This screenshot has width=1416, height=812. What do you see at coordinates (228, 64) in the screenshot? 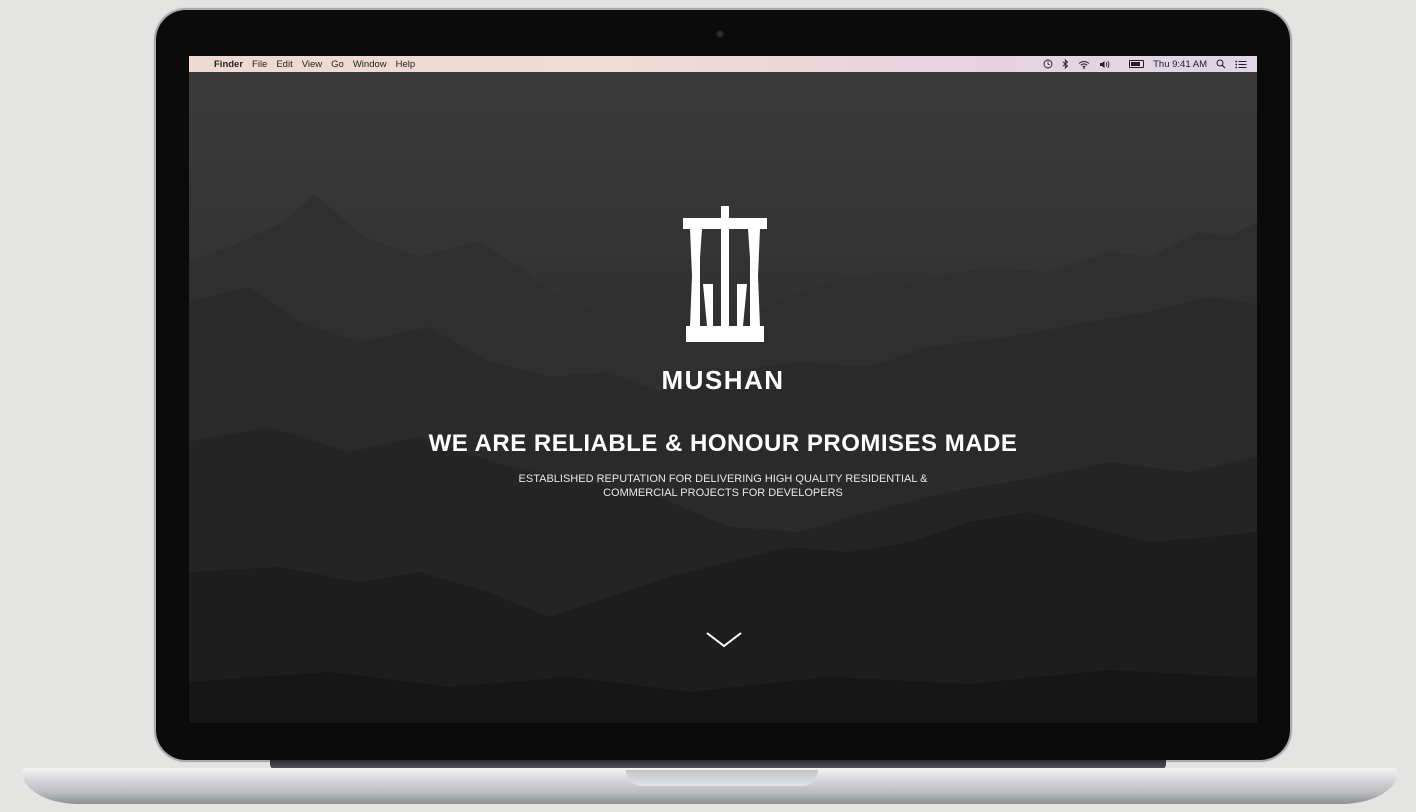
I see `menu-app-name: Finder` at bounding box center [228, 64].